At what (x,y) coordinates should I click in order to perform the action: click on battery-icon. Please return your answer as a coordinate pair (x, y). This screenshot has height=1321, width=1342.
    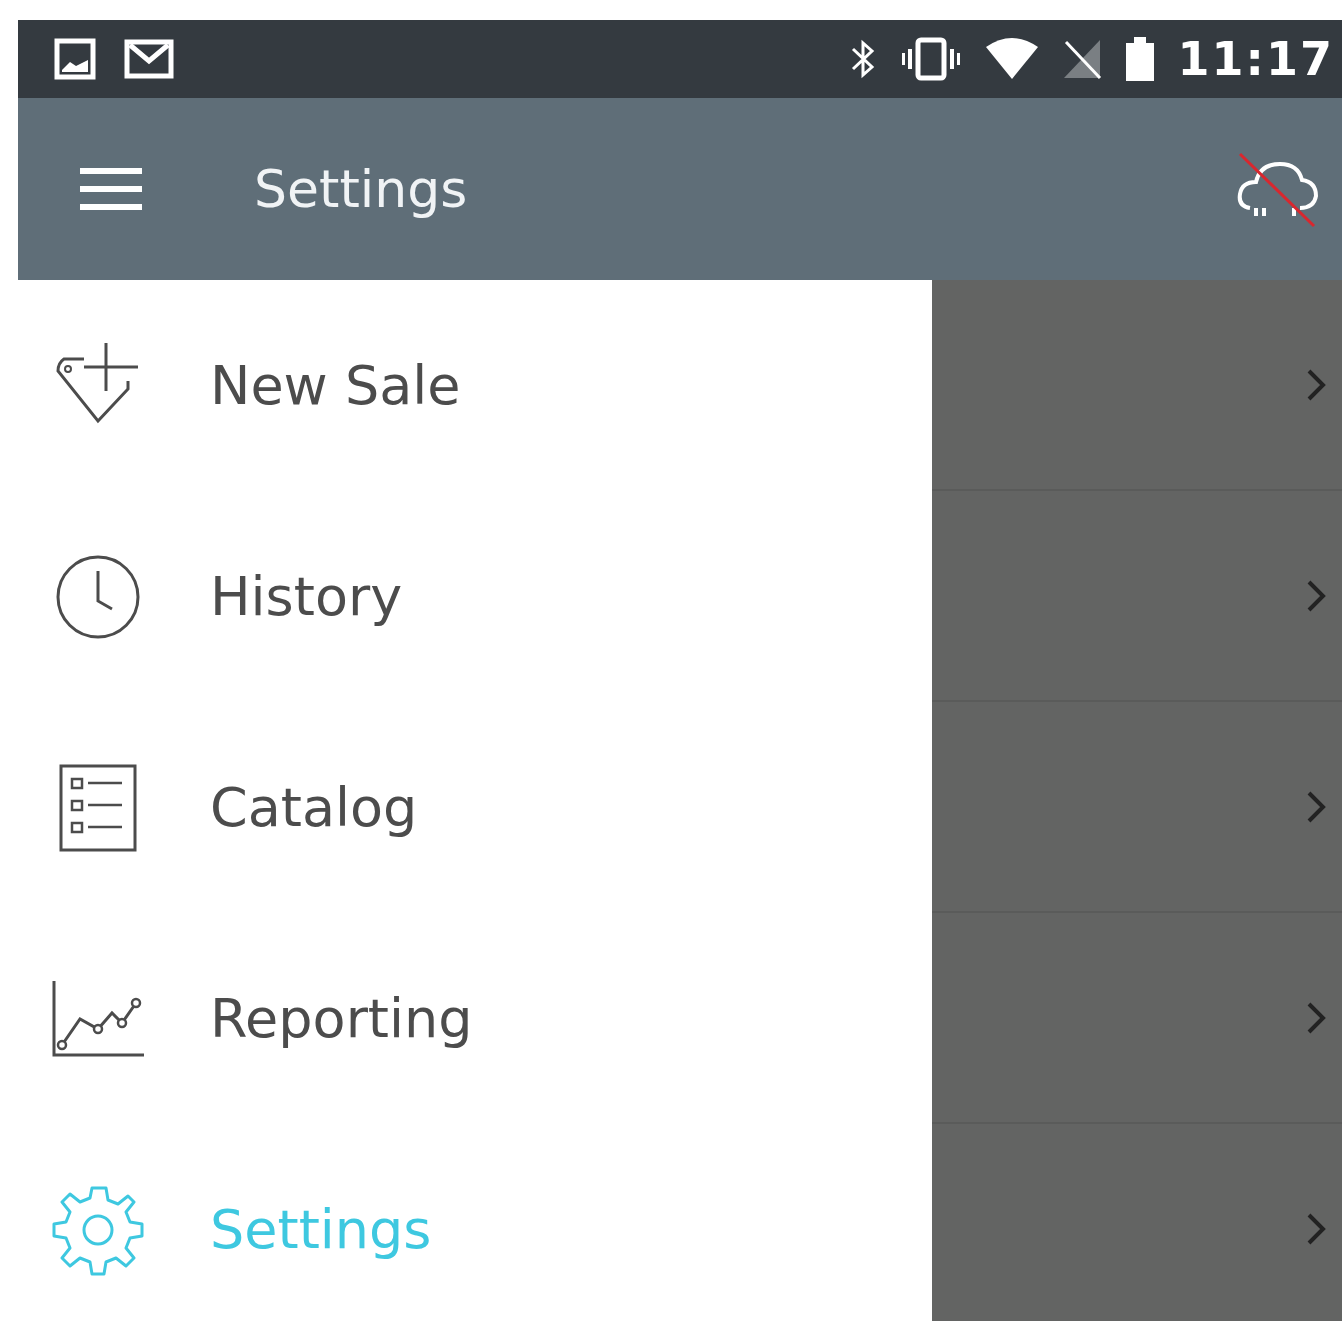
    Looking at the image, I should click on (1139, 59).